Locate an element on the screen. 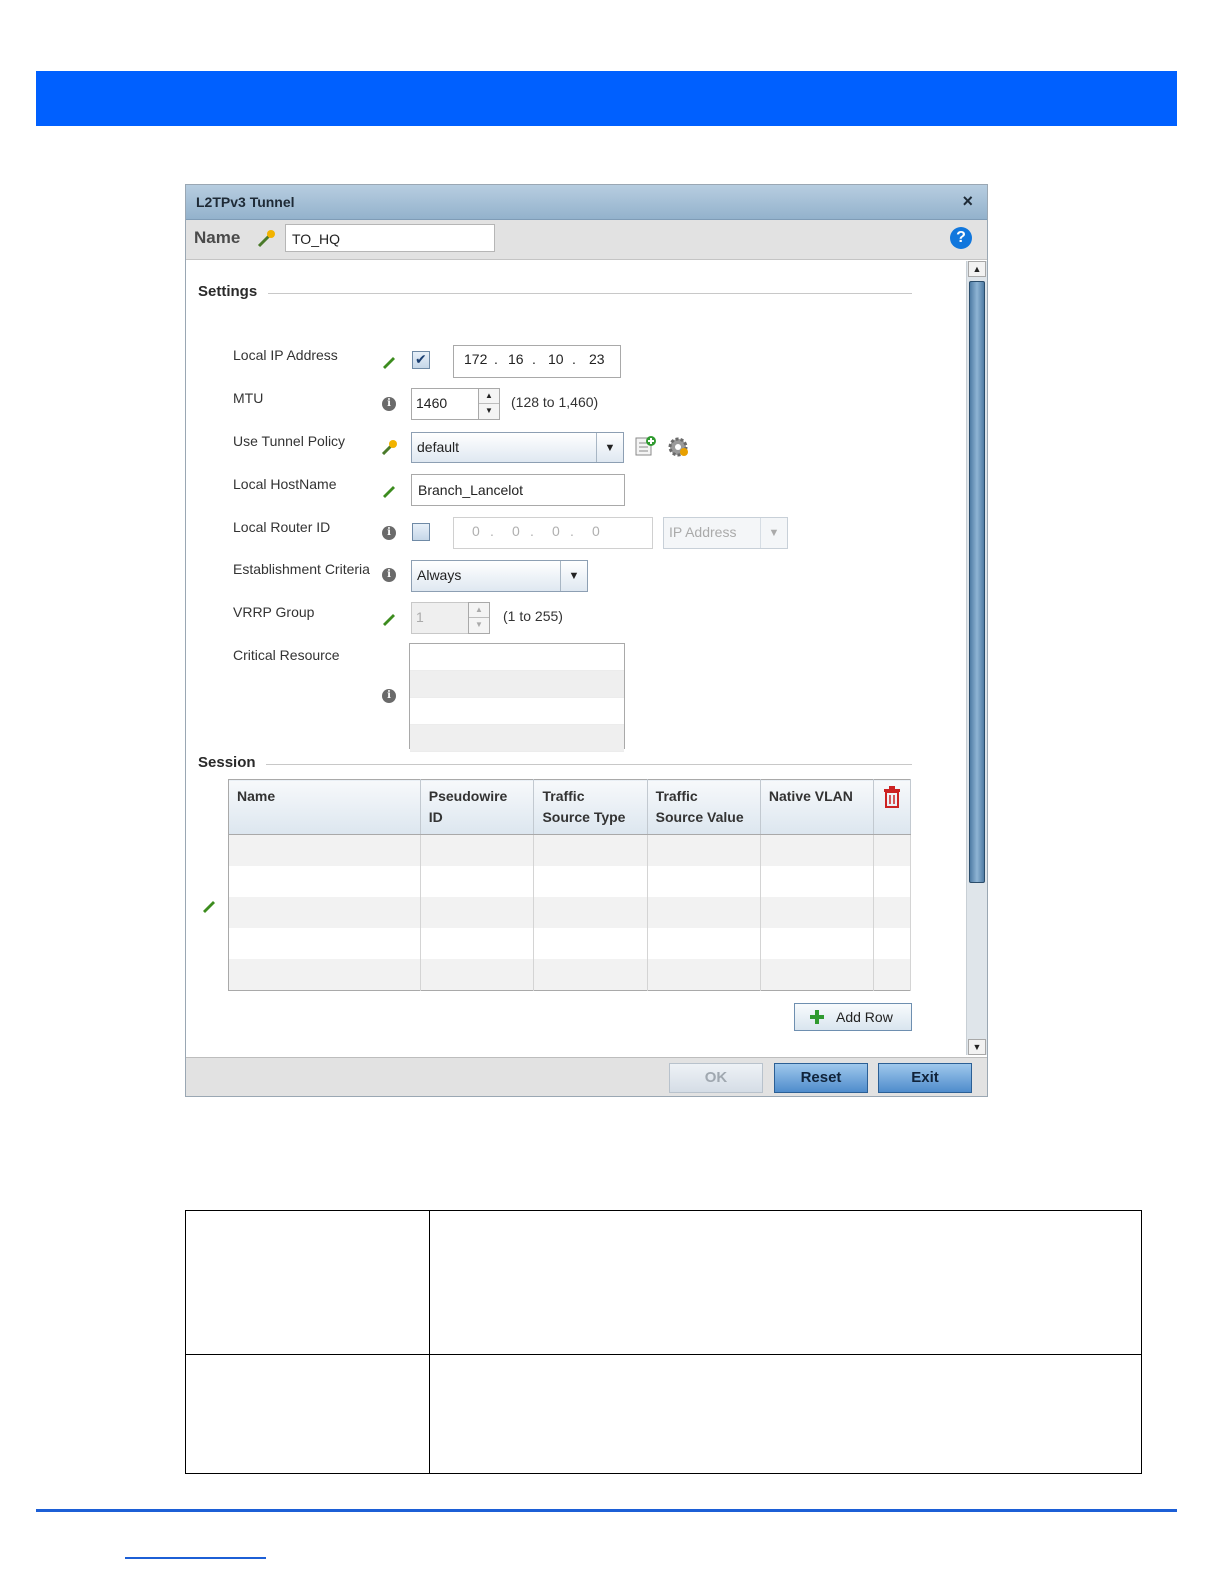  description-table is located at coordinates (663, 1342).